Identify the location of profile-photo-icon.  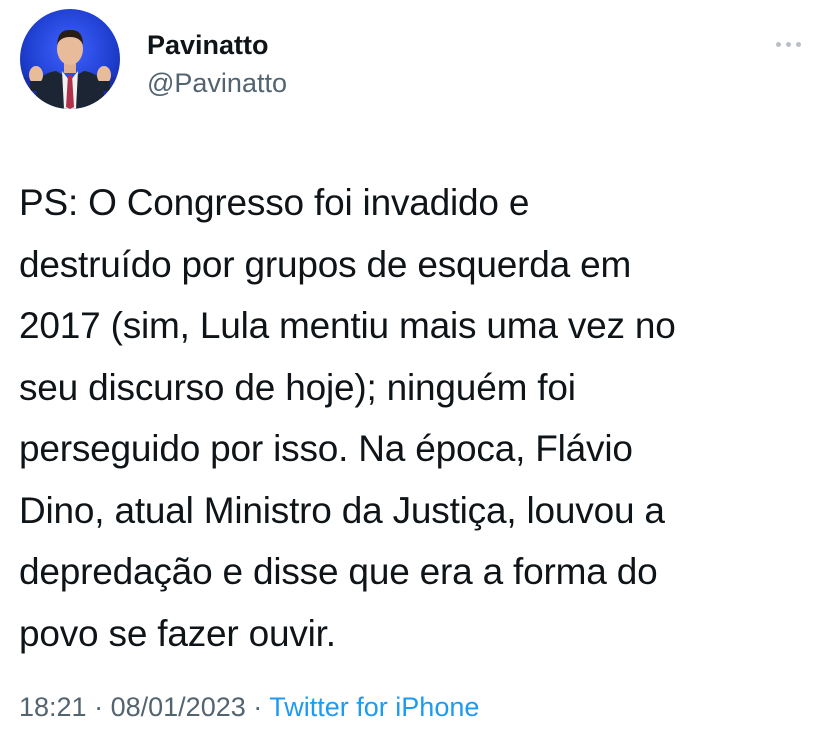
(70, 69).